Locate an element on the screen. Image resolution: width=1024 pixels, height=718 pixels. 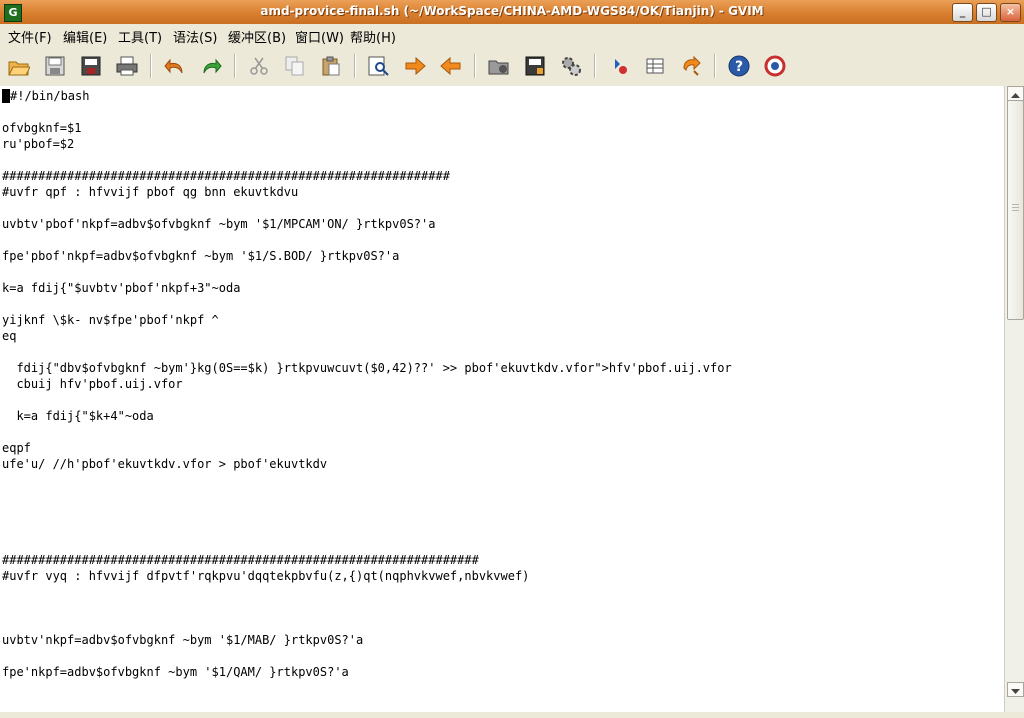
undo-icon is located at coordinates (175, 66).